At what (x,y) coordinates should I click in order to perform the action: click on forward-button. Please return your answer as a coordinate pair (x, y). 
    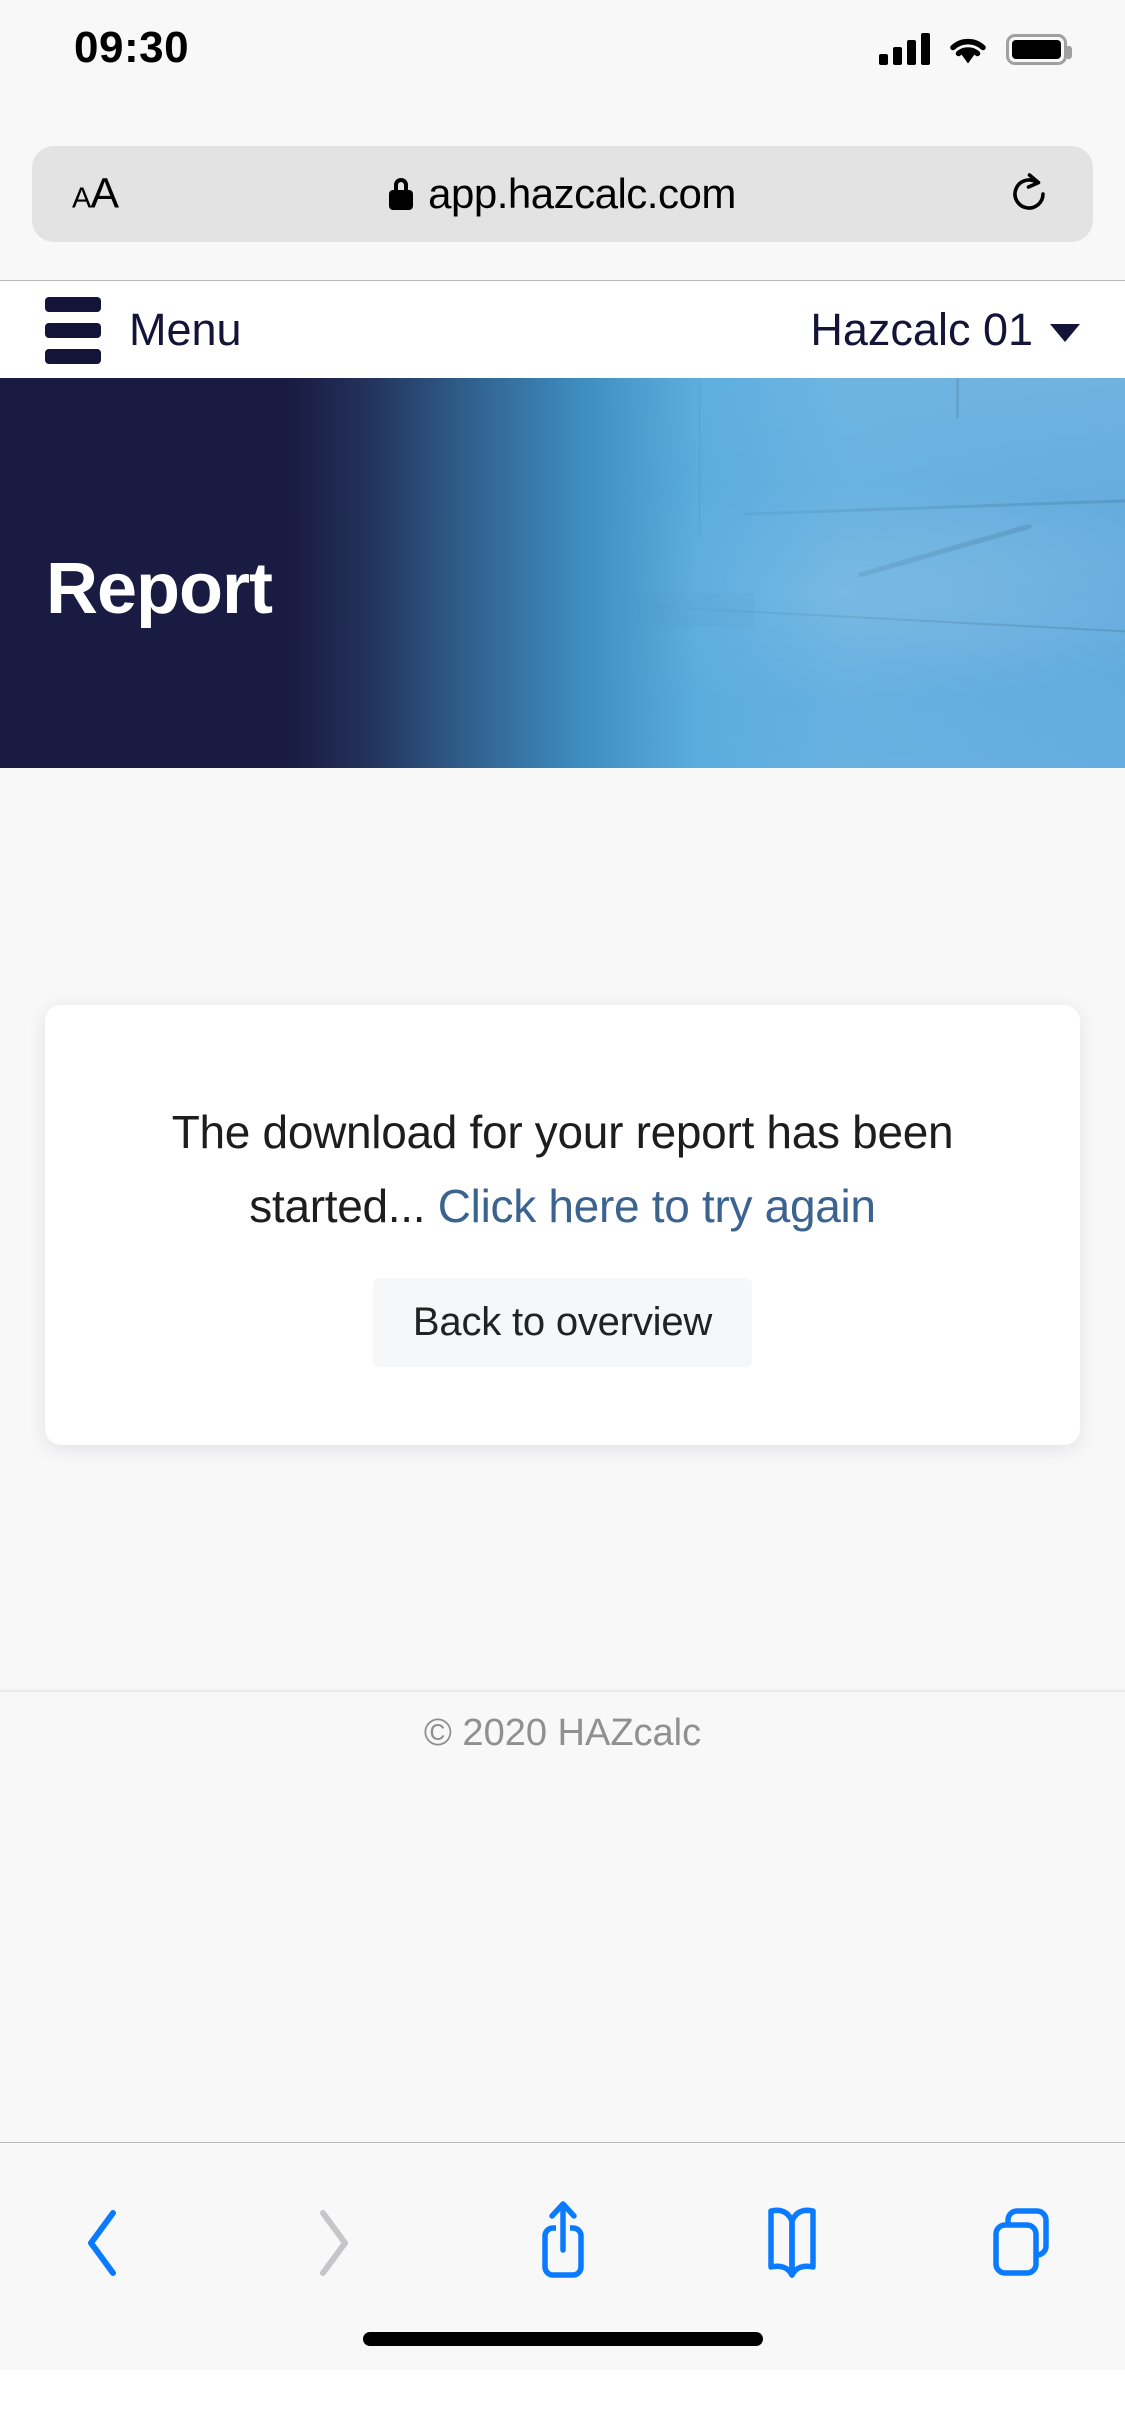
    Looking at the image, I should click on (333, 2243).